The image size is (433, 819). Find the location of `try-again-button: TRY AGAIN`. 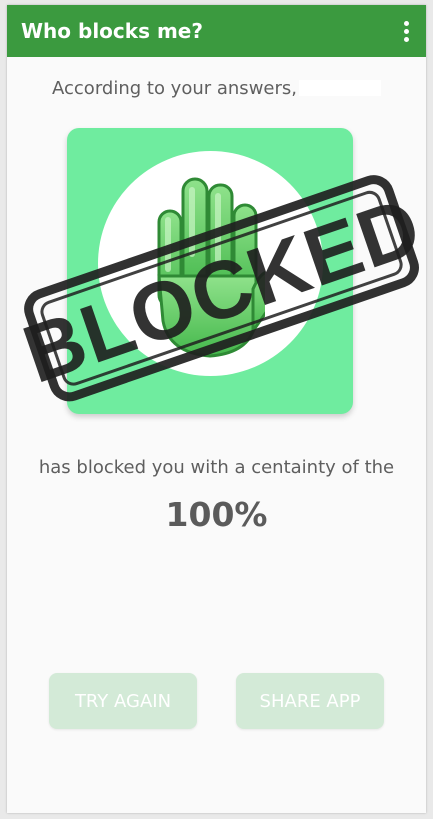

try-again-button: TRY AGAIN is located at coordinates (123, 701).